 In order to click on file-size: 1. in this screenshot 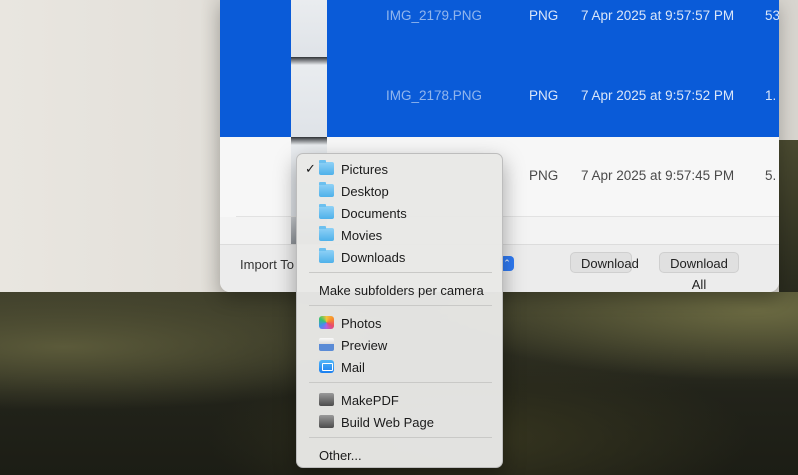, I will do `click(771, 95)`.